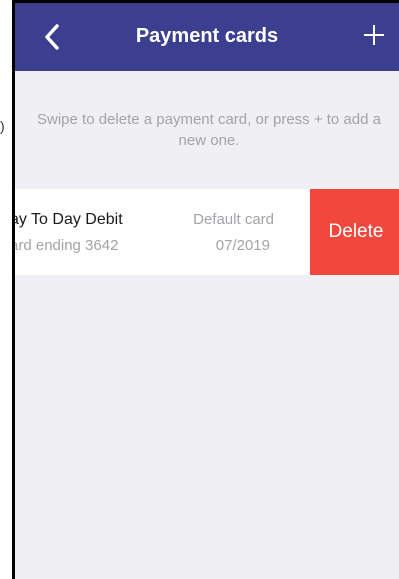 The height and width of the screenshot is (579, 399). What do you see at coordinates (69, 219) in the screenshot?
I see `card-name: ay To Day Debit` at bounding box center [69, 219].